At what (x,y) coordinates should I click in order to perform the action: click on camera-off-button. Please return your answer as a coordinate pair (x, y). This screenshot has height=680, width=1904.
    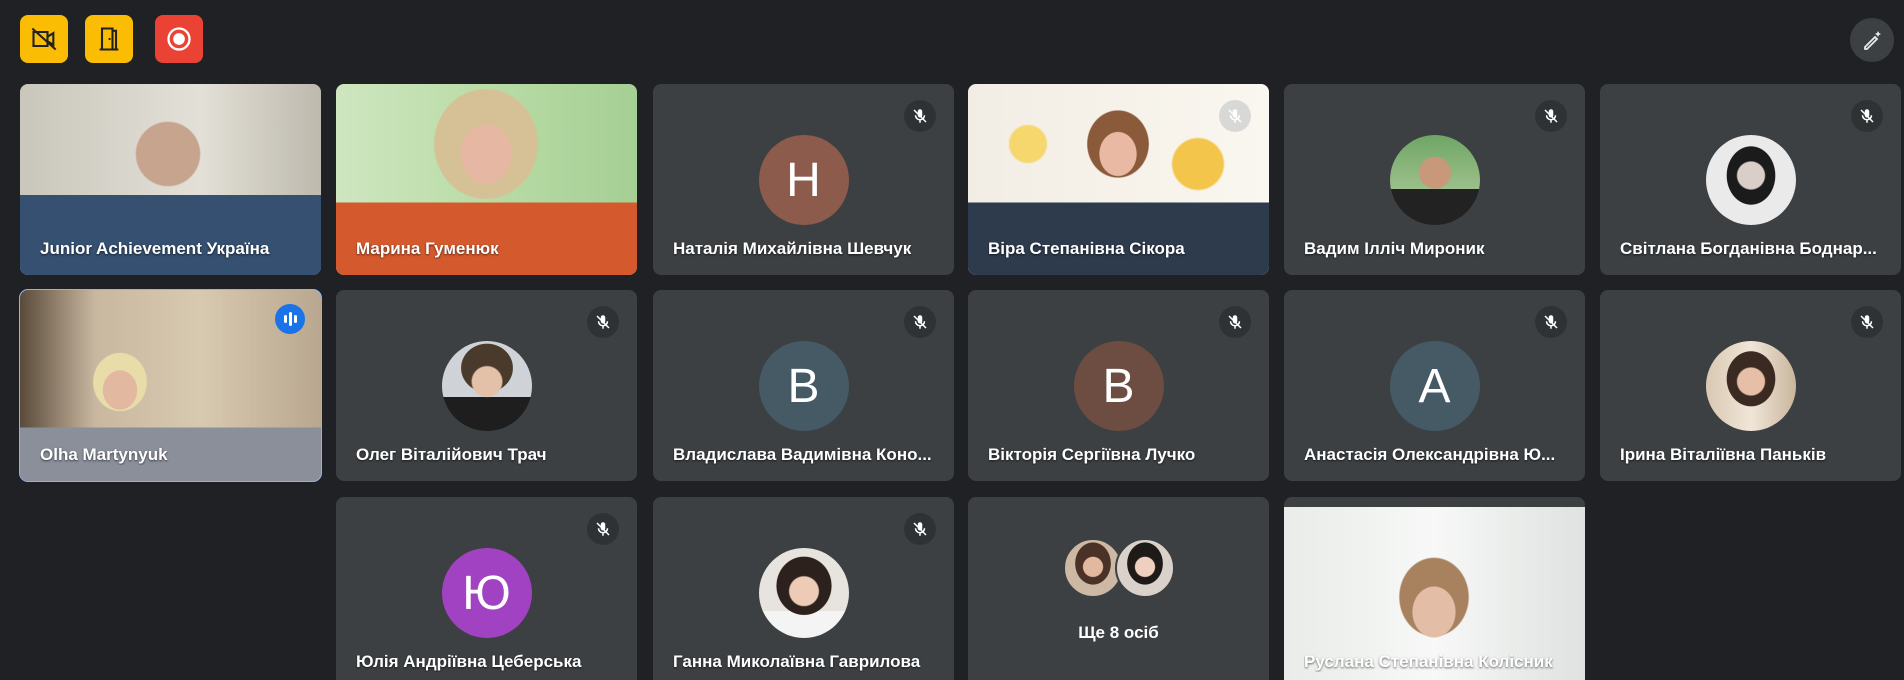
    Looking at the image, I should click on (44, 39).